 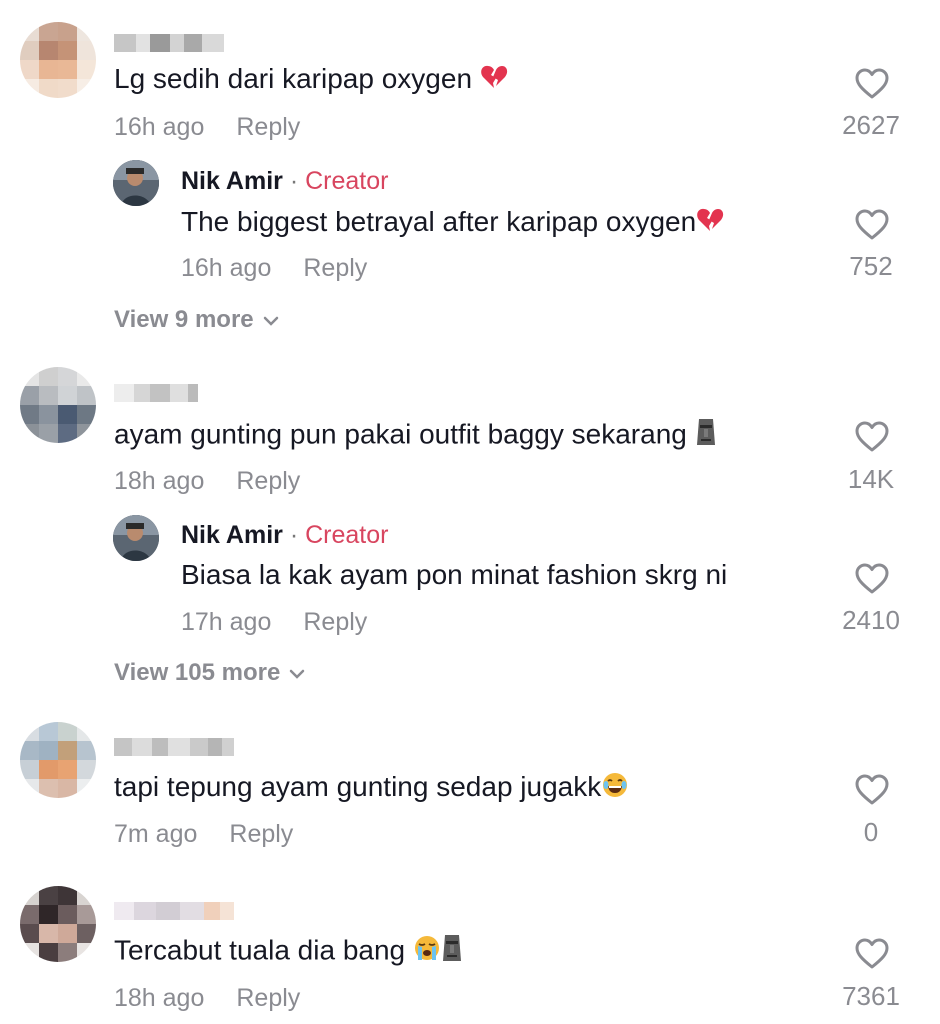 I want to click on laughing-icon, so click(x=615, y=789).